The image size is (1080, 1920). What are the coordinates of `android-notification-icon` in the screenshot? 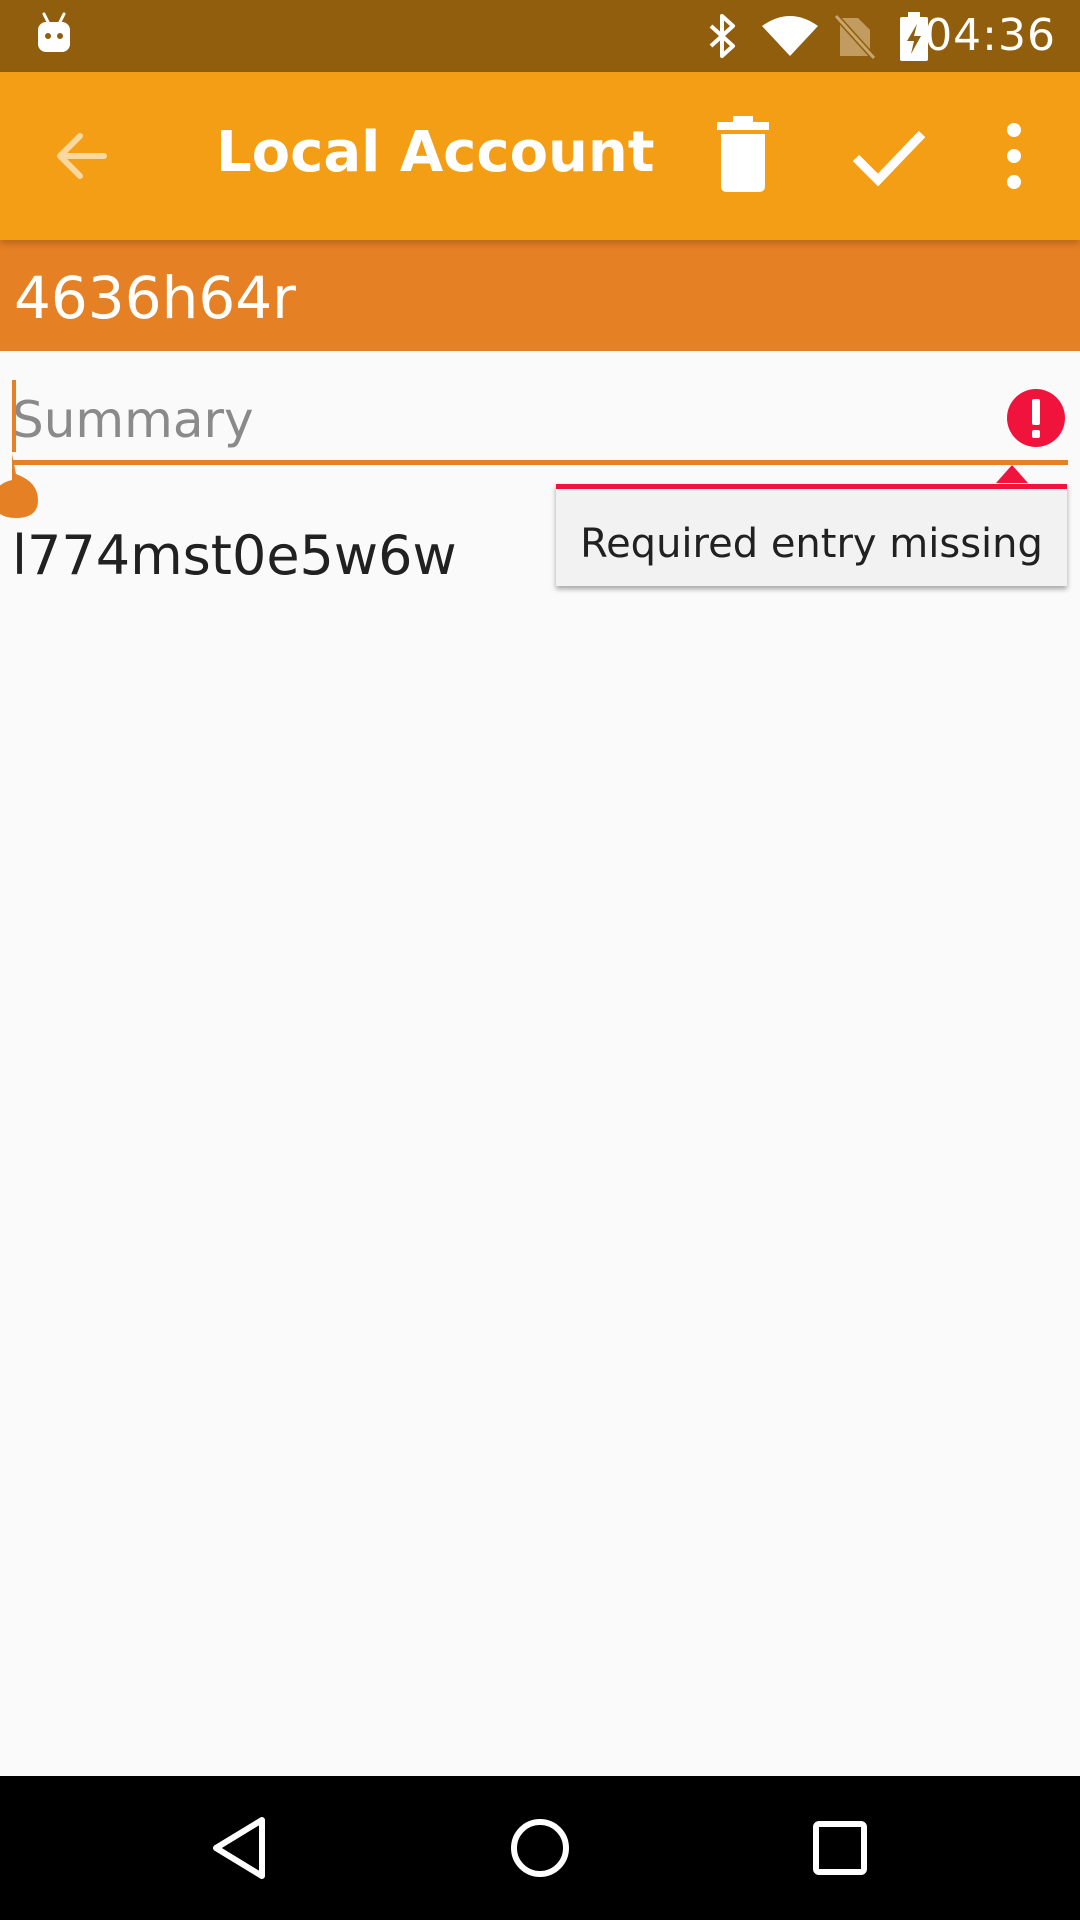 It's located at (54, 36).